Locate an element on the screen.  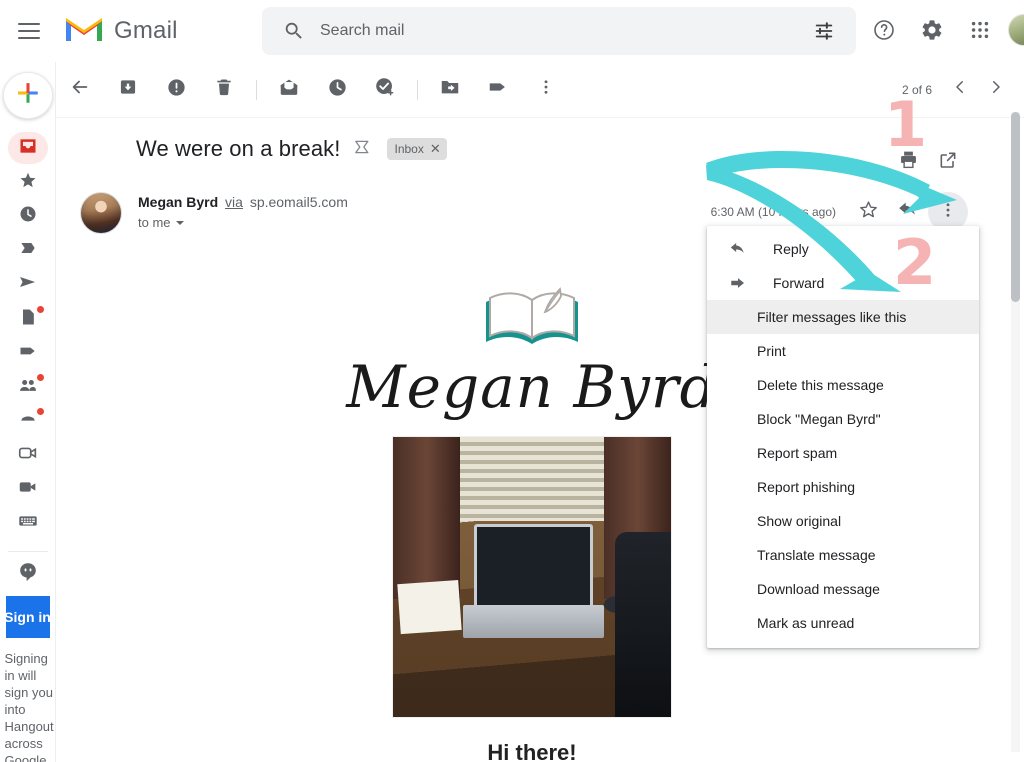
close-x-icon: ✕ is located at coordinates (435, 149).